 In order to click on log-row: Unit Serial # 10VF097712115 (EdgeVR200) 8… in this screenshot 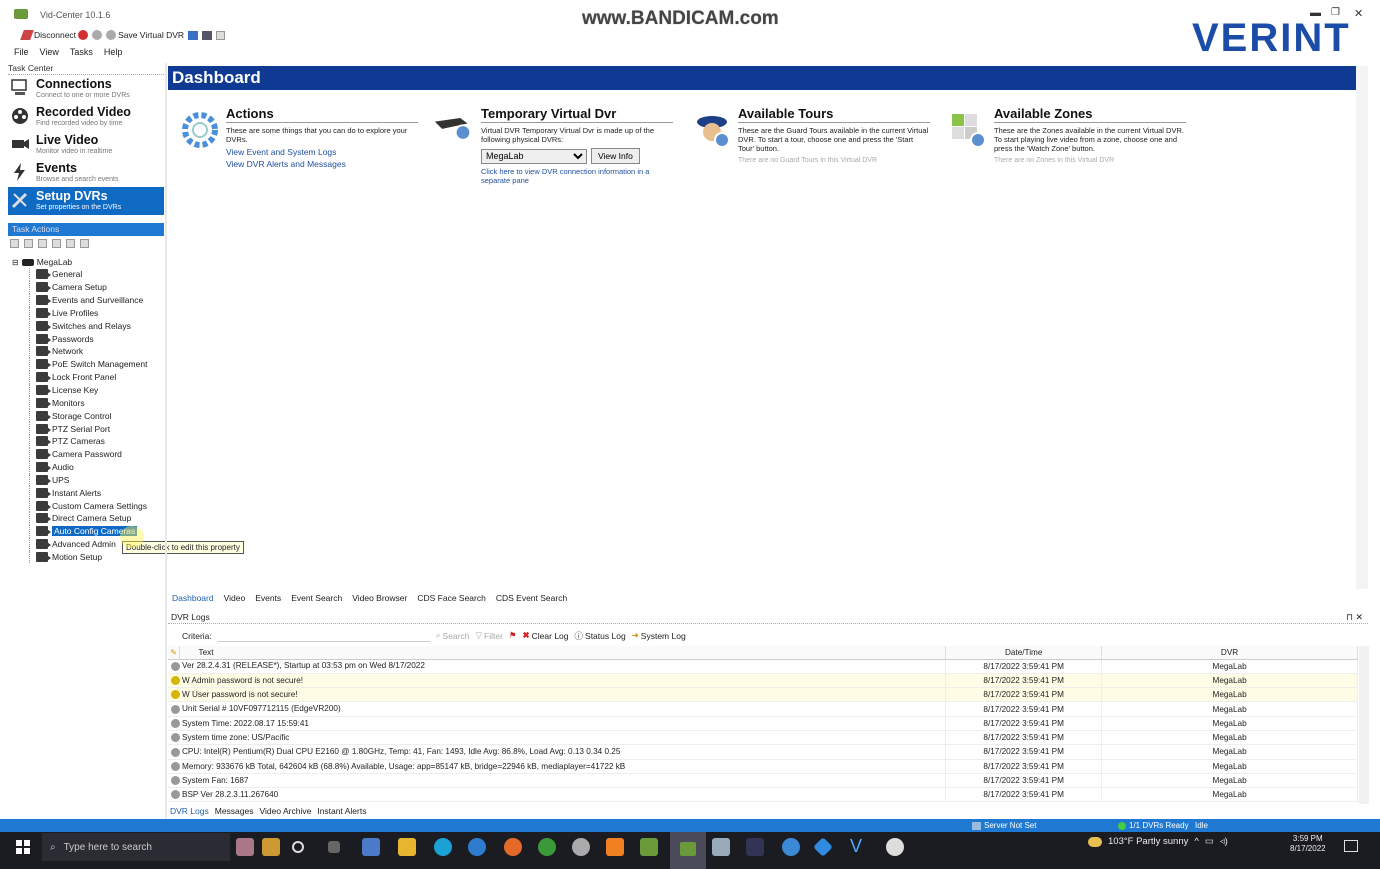, I will do `click(763, 709)`.